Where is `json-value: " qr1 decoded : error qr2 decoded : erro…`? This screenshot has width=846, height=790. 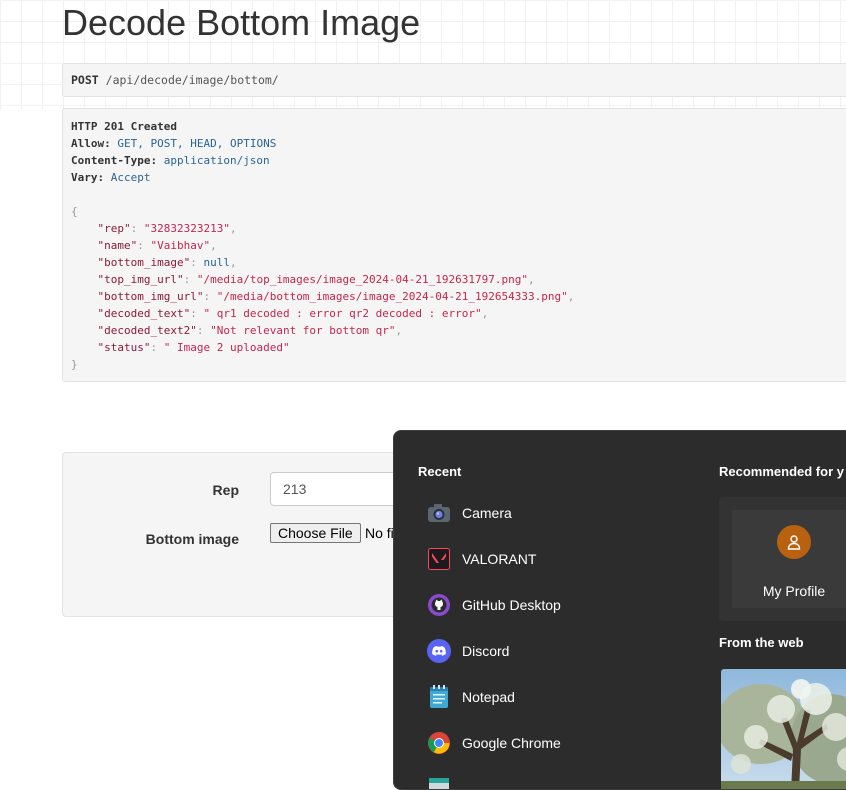
json-value: " qr1 decoded : error qr2 decoded : erro… is located at coordinates (342, 313).